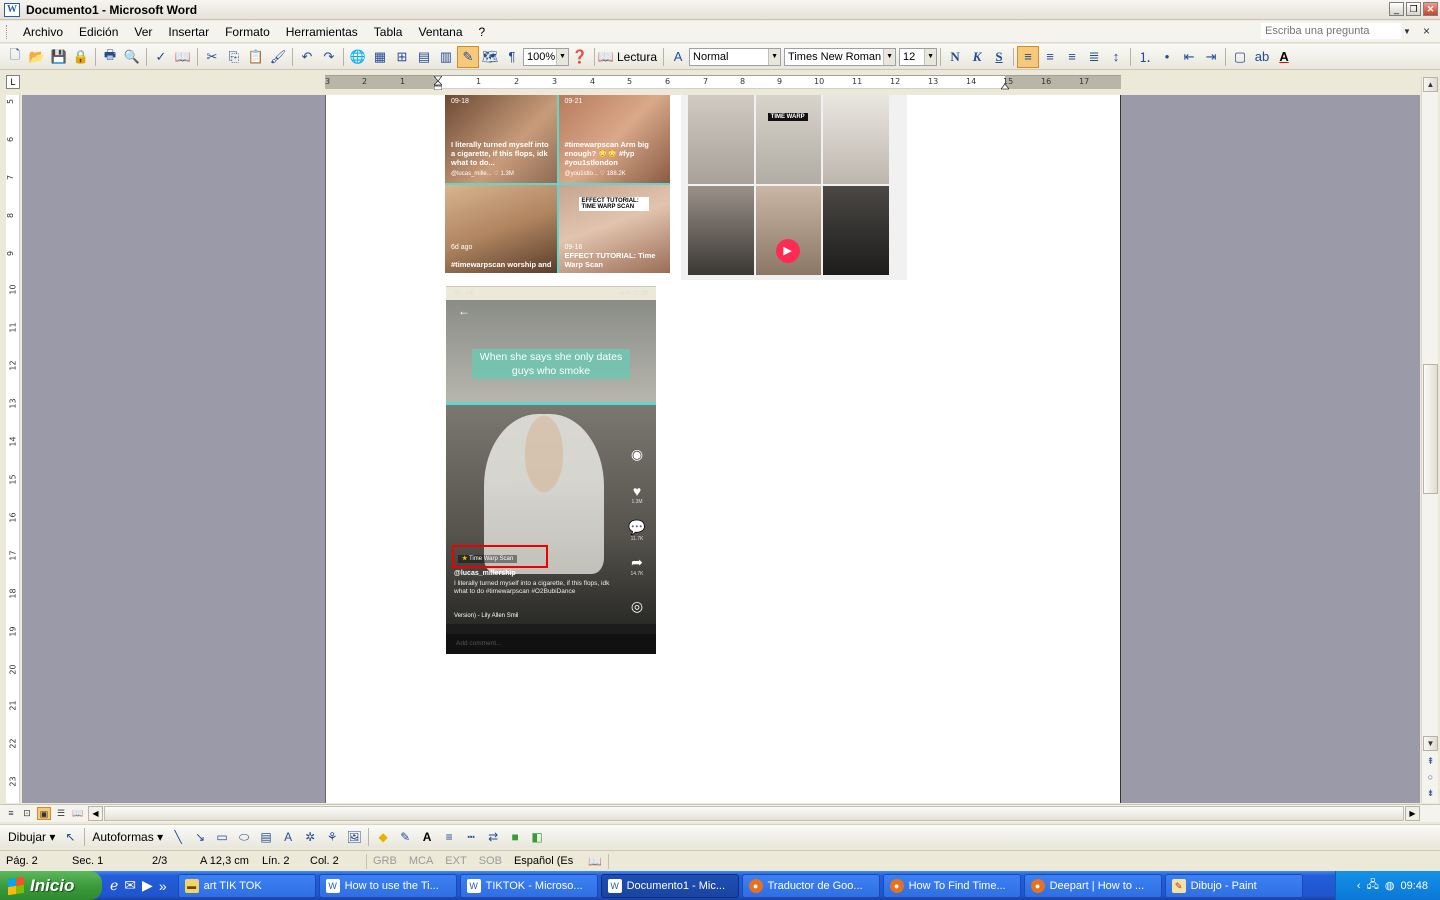 This screenshot has width=1440, height=900. I want to click on zoom-select: 100% ▼, so click(546, 56).